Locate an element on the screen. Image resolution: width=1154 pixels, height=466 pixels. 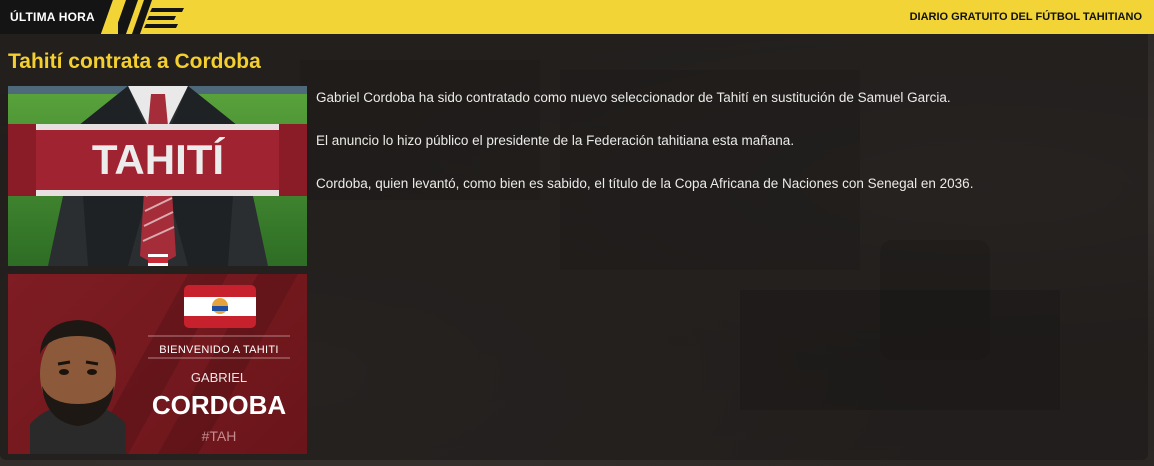
welcome-banner: BIENVENIDO A TAHITI is located at coordinates (219, 350).